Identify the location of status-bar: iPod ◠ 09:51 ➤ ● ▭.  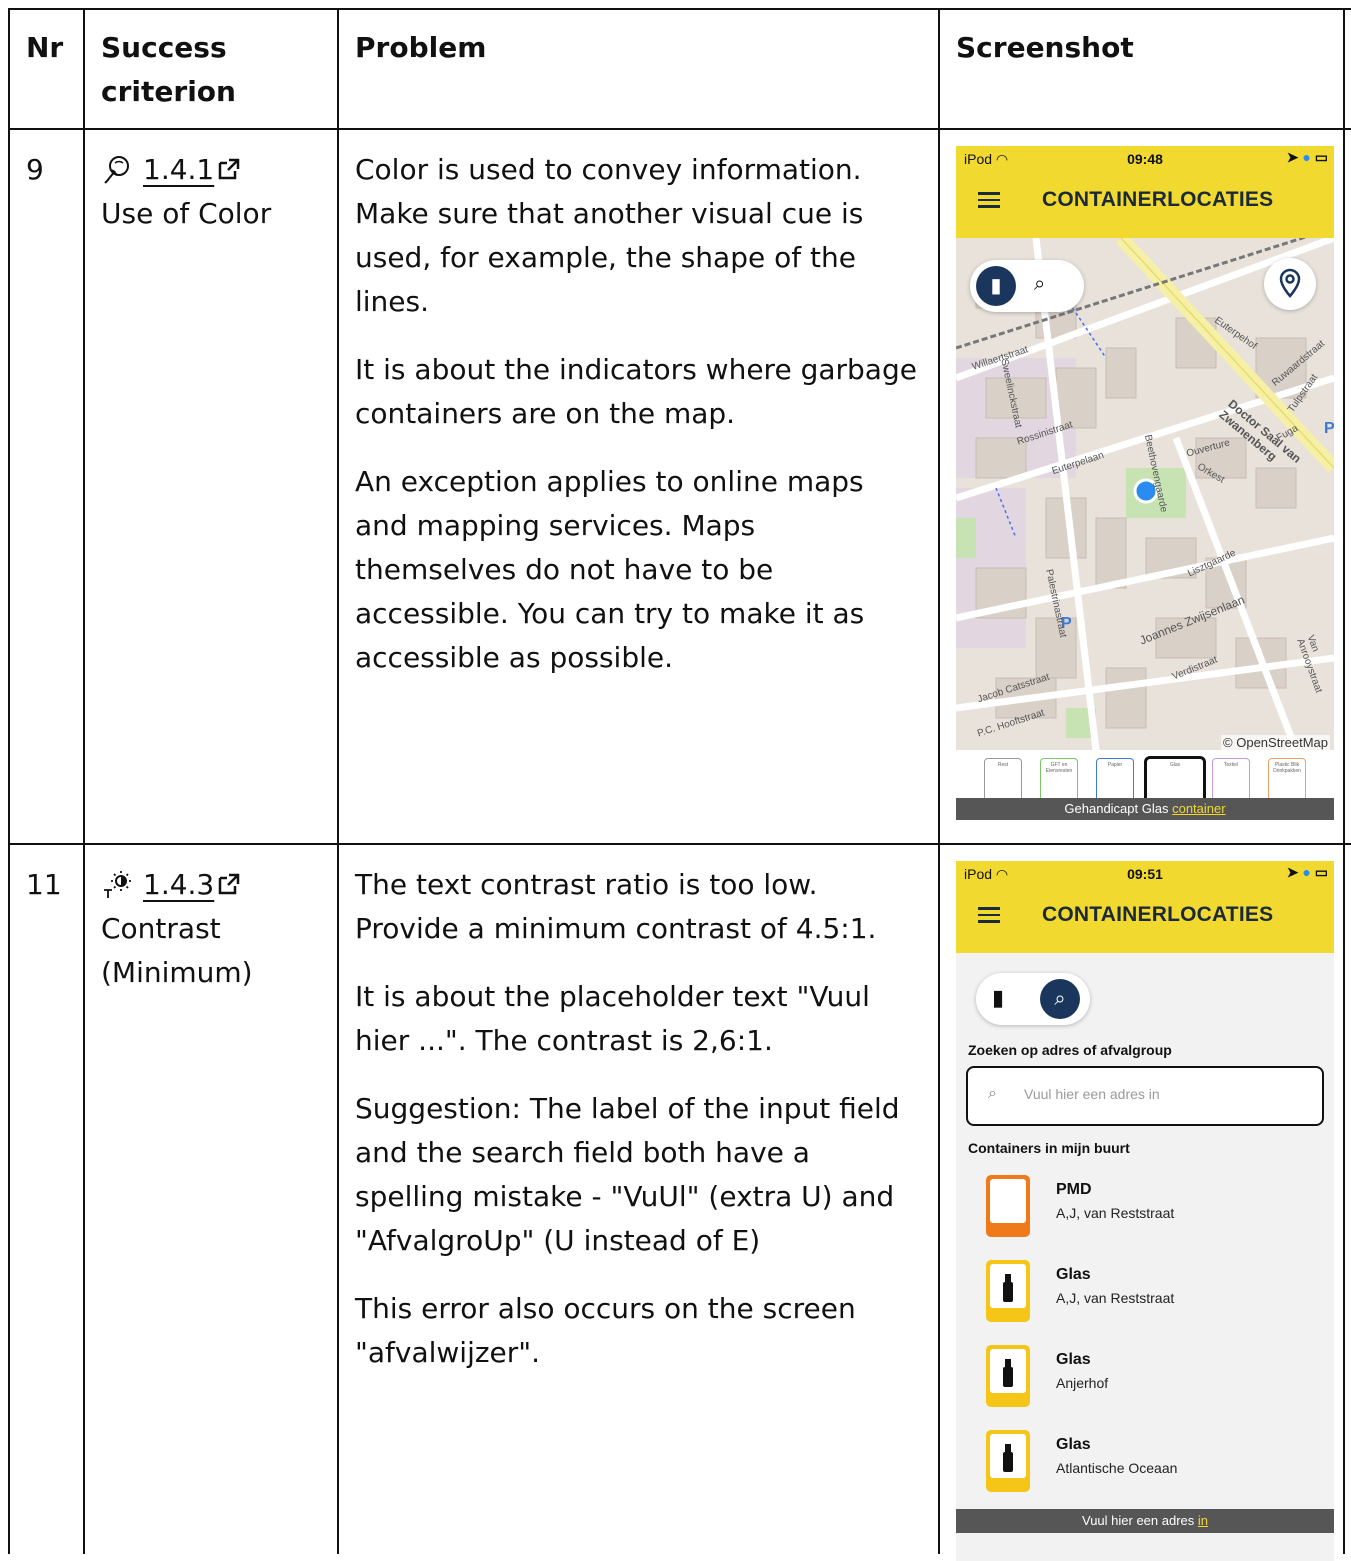
(1145, 875).